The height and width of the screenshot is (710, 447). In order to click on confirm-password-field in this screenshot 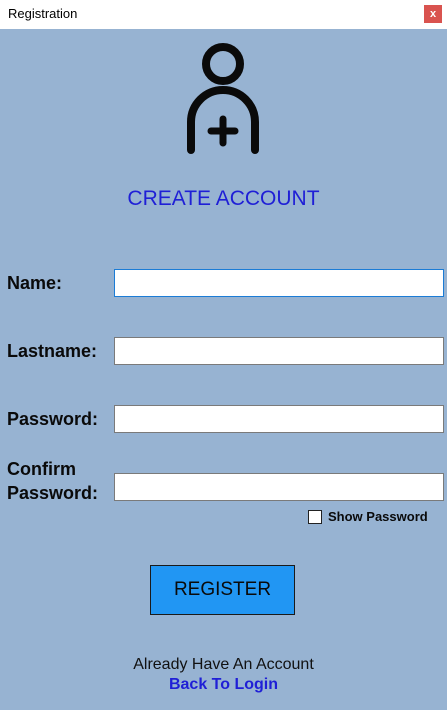, I will do `click(279, 487)`.